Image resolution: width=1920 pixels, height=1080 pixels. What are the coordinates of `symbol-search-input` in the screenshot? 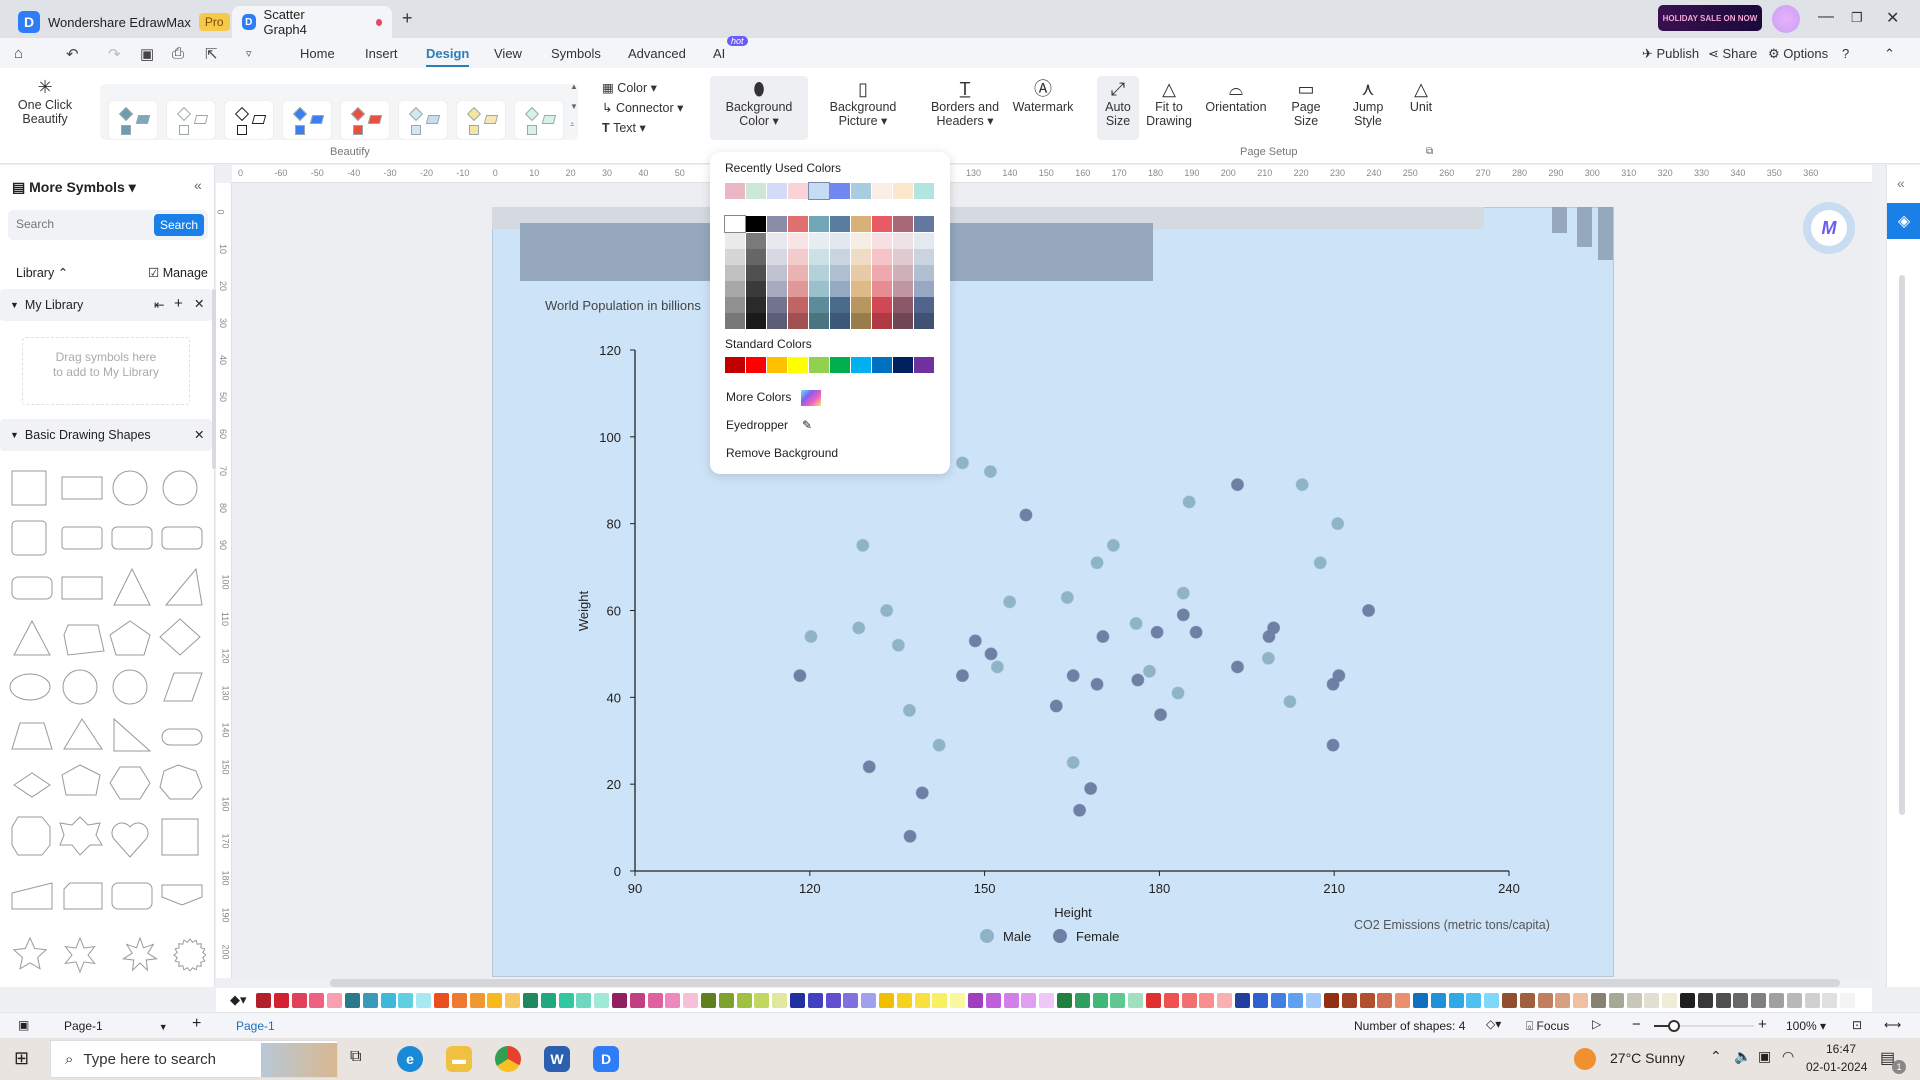 It's located at (76, 224).